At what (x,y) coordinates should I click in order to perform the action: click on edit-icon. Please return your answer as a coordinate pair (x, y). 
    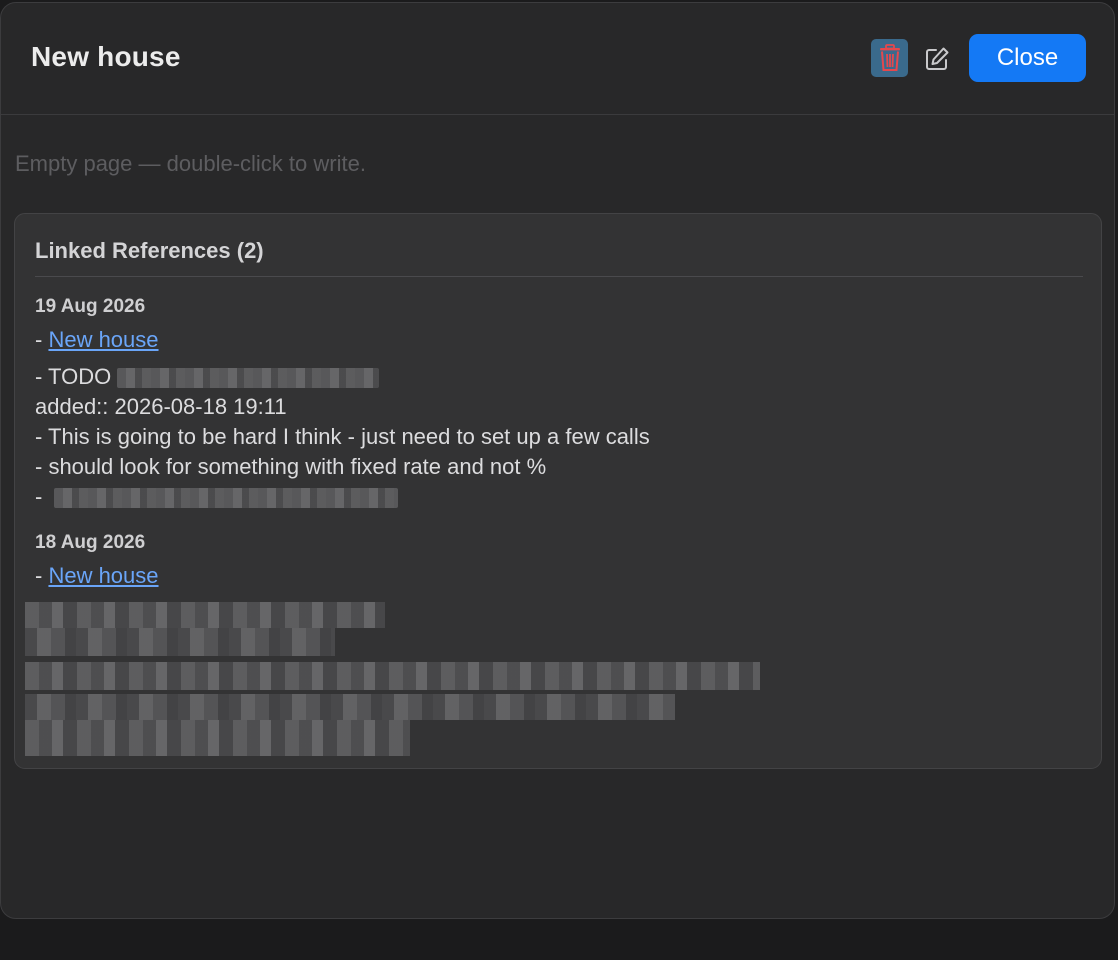
    Looking at the image, I should click on (937, 58).